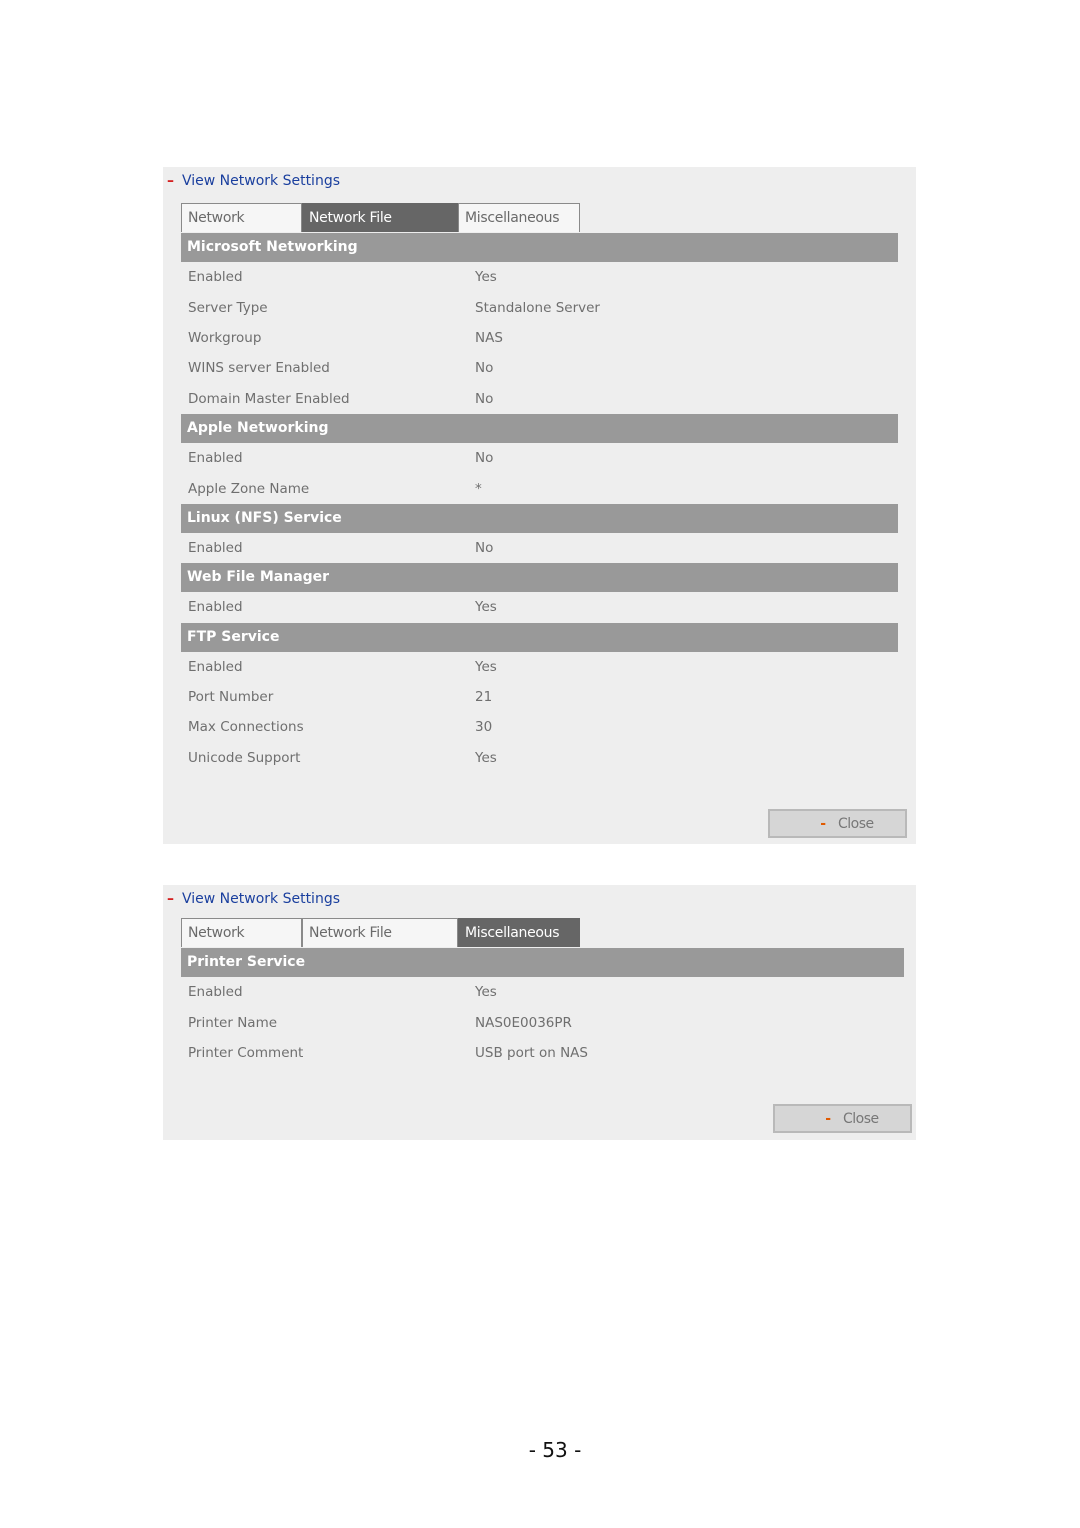 The image size is (1080, 1528). I want to click on setting-row: Printer Comment USB port on NAS, so click(542, 1053).